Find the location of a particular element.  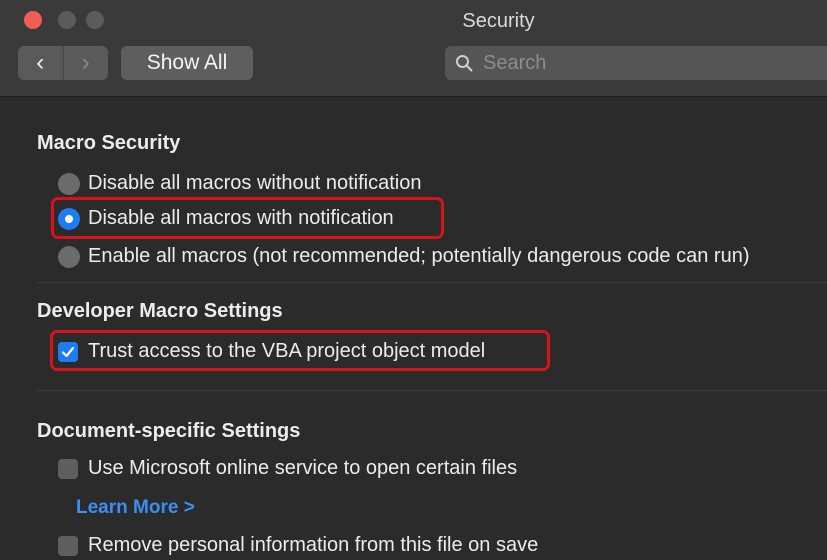

search-field is located at coordinates (636, 63).